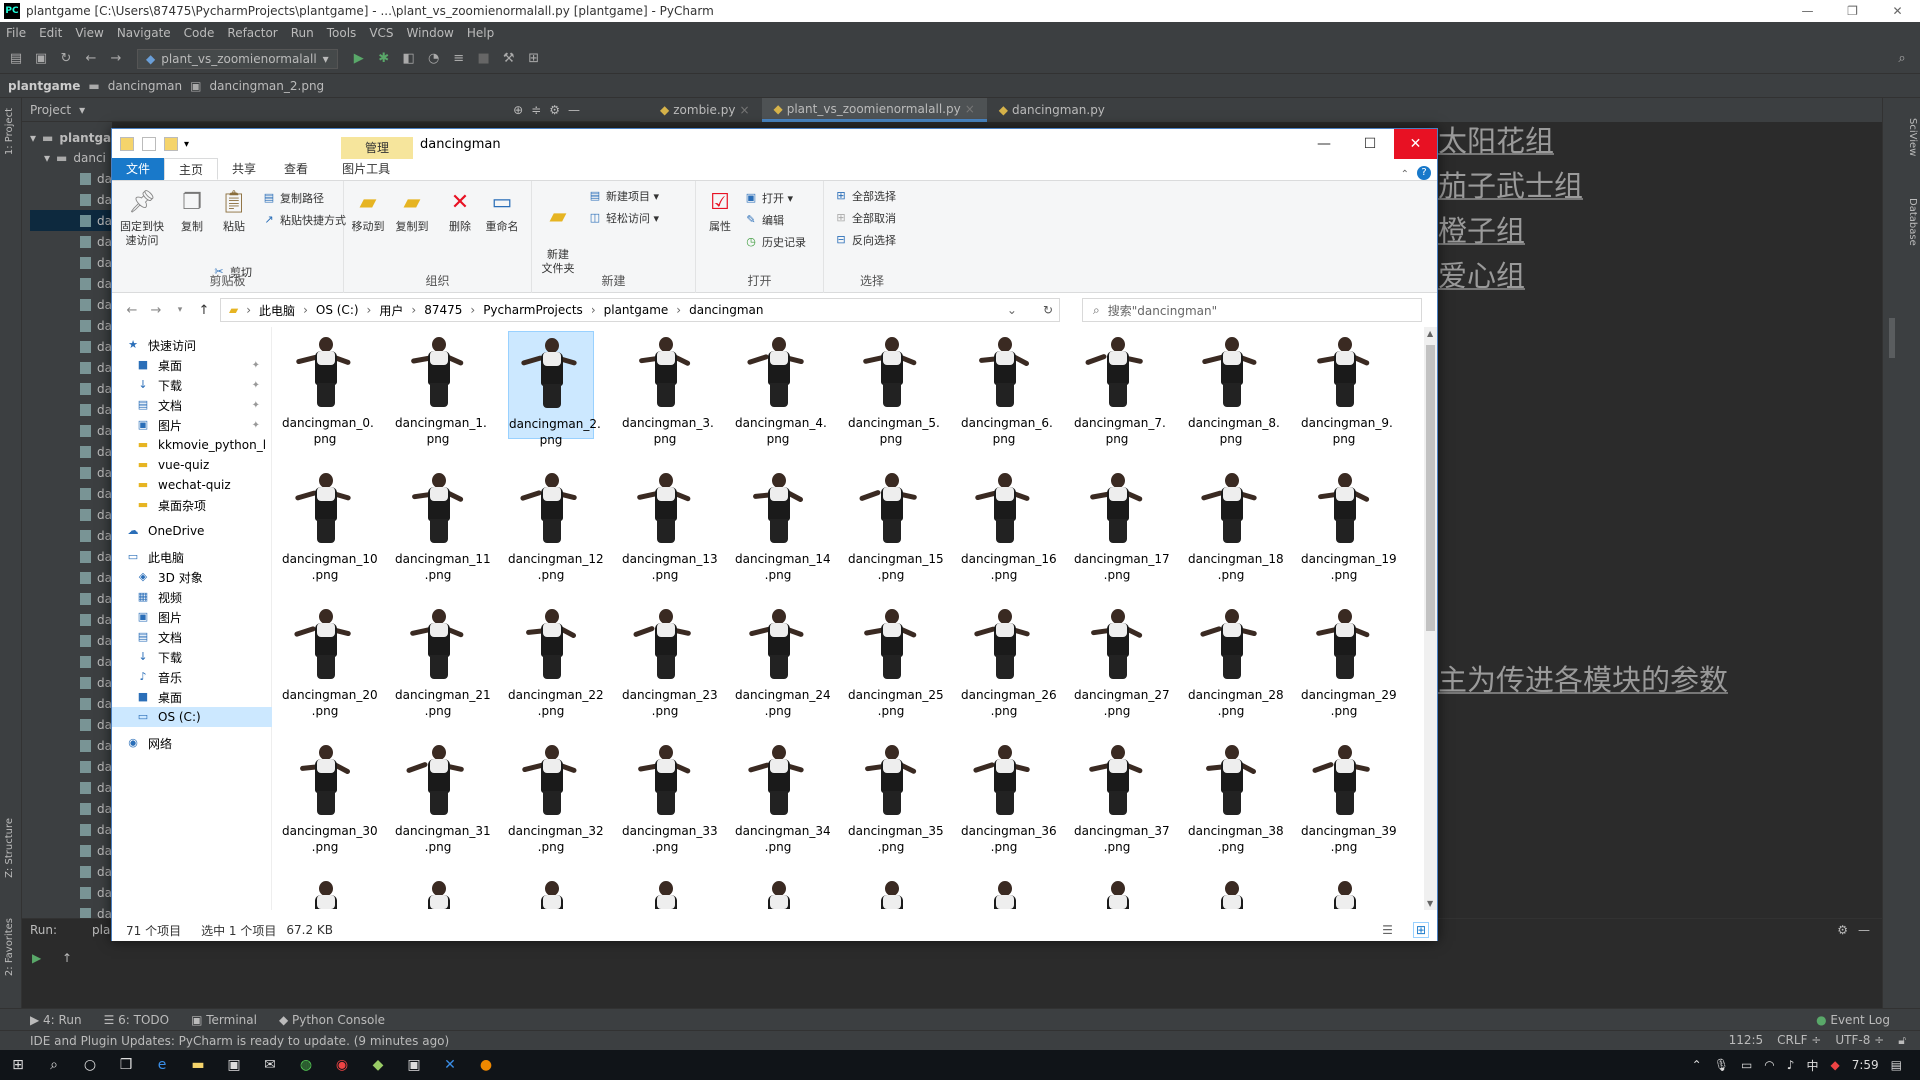 Image resolution: width=1920 pixels, height=1080 pixels. Describe the element at coordinates (192, 385) in the screenshot. I see `nav-item: ↓ 下载 ✦` at that location.